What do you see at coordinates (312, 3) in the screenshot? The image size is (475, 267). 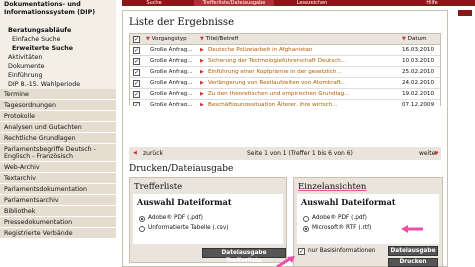 I see `tab-lesezeichen: Lesezeichen` at bounding box center [312, 3].